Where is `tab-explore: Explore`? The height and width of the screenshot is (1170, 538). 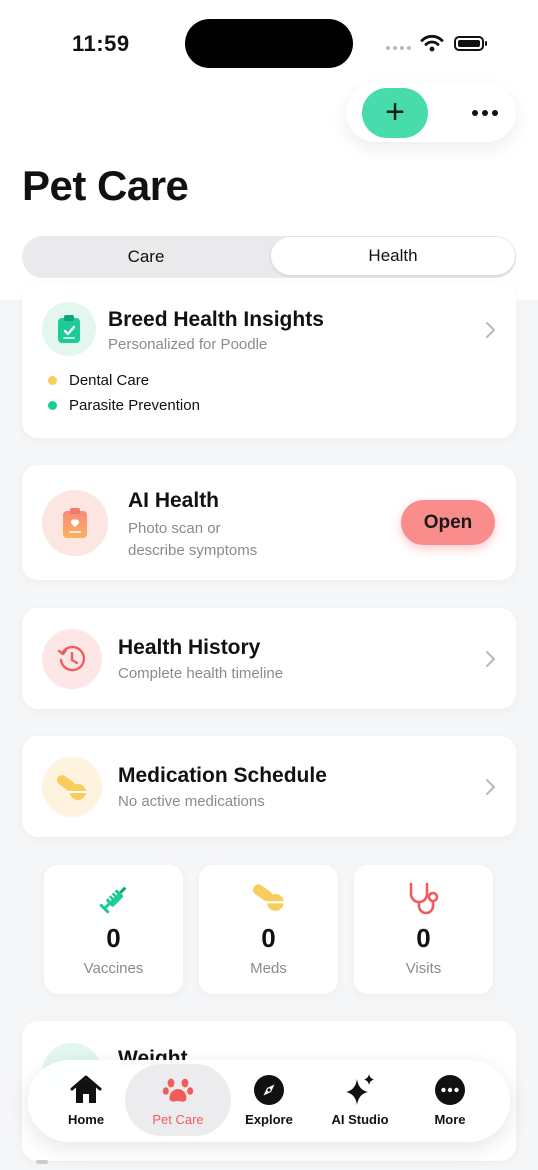
tab-explore: Explore is located at coordinates (269, 1100).